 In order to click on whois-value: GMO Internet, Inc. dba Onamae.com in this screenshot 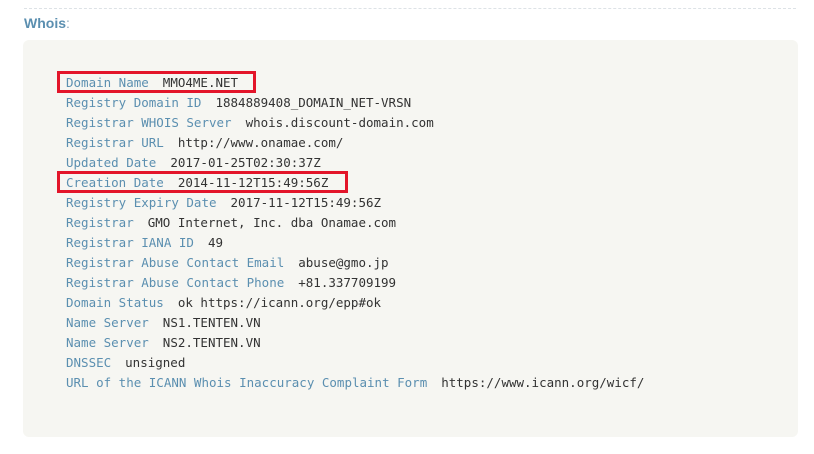, I will do `click(272, 222)`.